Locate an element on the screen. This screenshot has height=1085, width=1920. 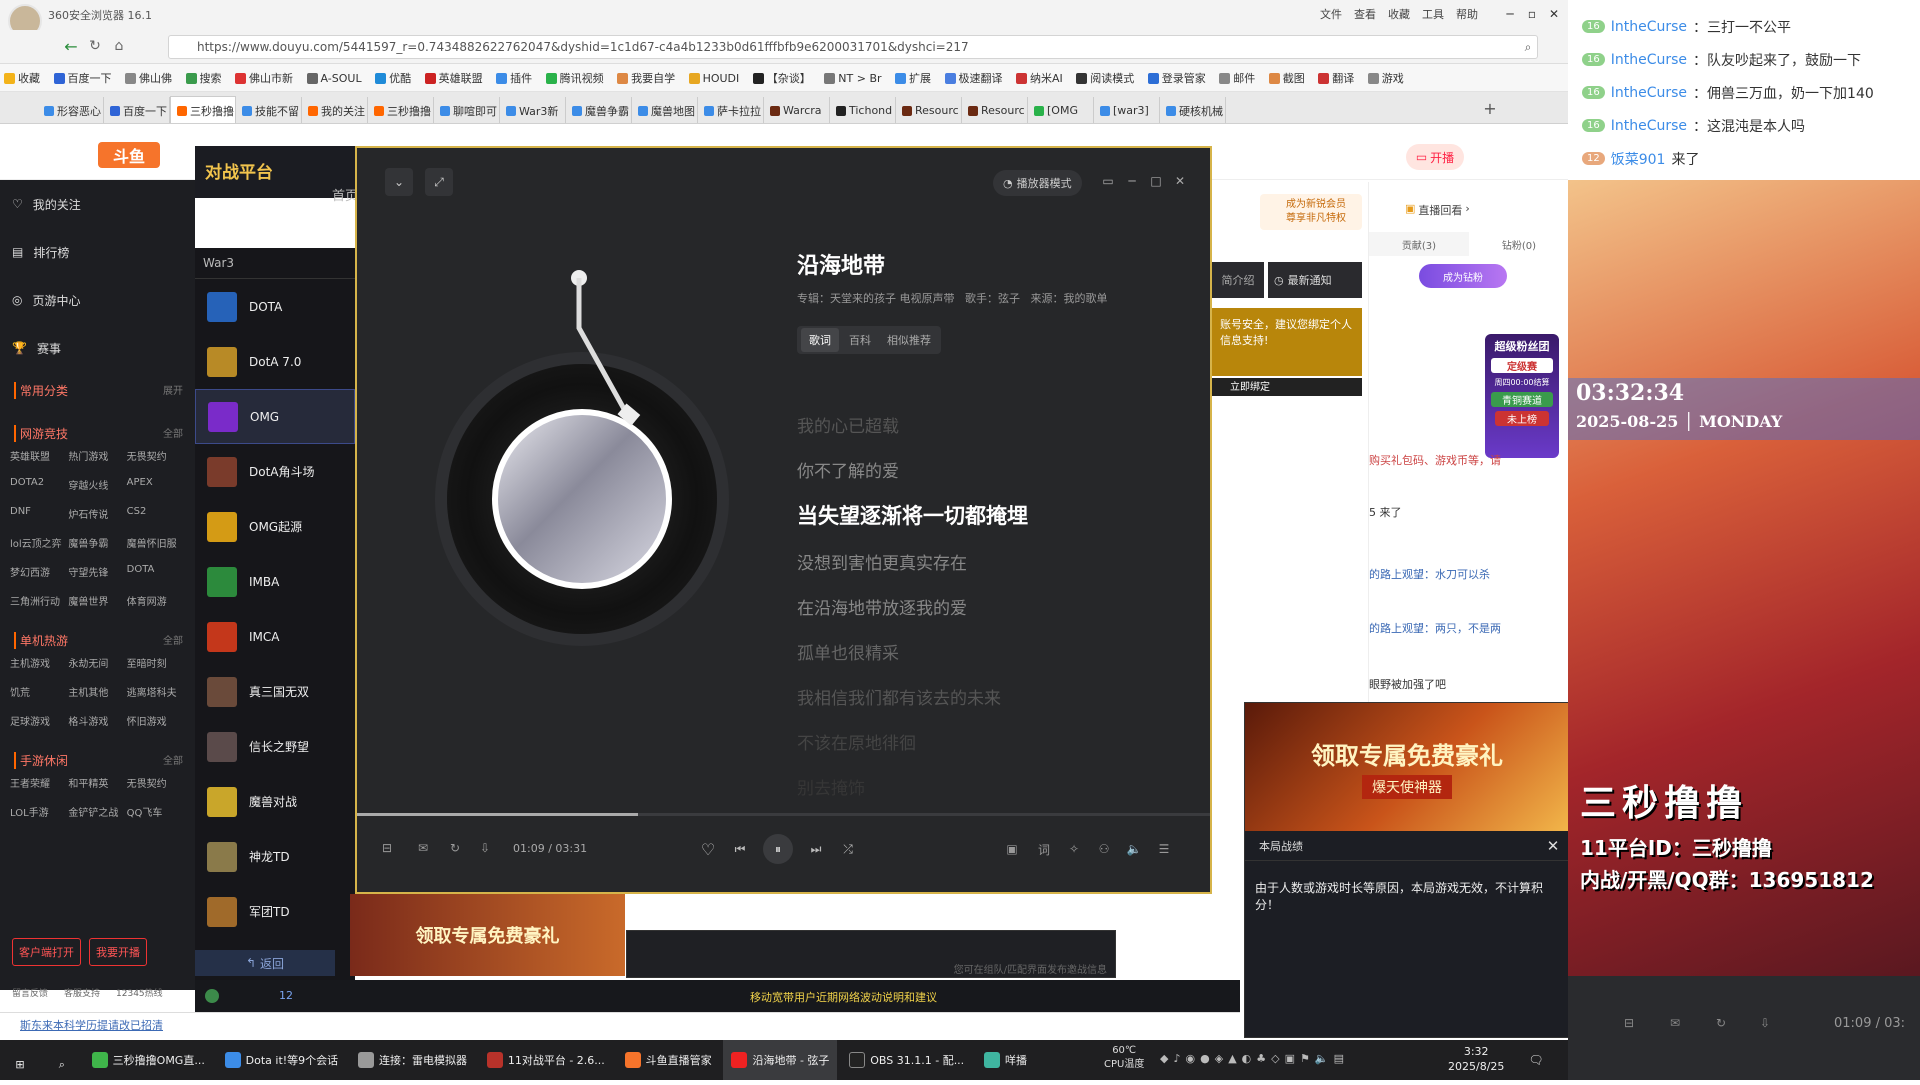
category-item: 英雄联盟 is located at coordinates (39, 455).